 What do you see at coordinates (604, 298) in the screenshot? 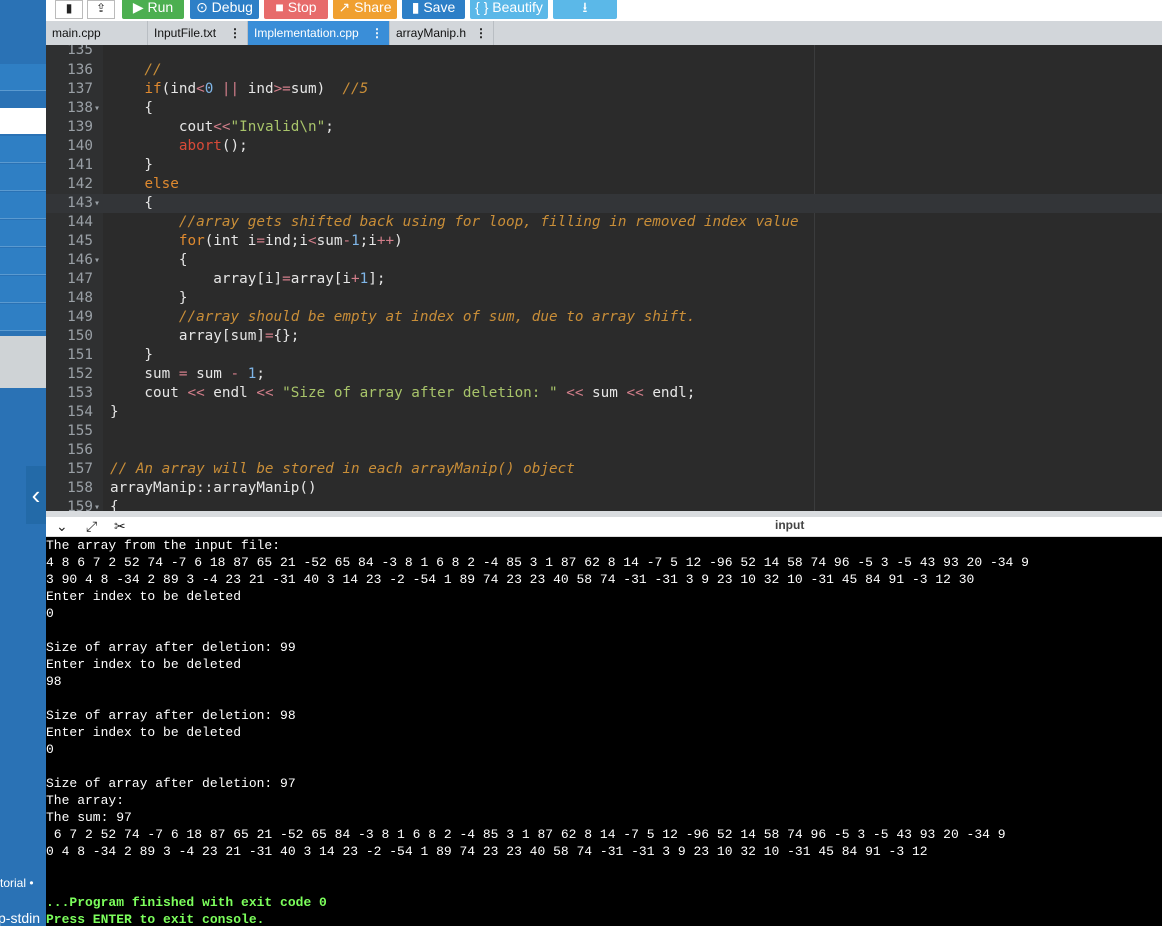
I see `code-line: 148 }` at bounding box center [604, 298].